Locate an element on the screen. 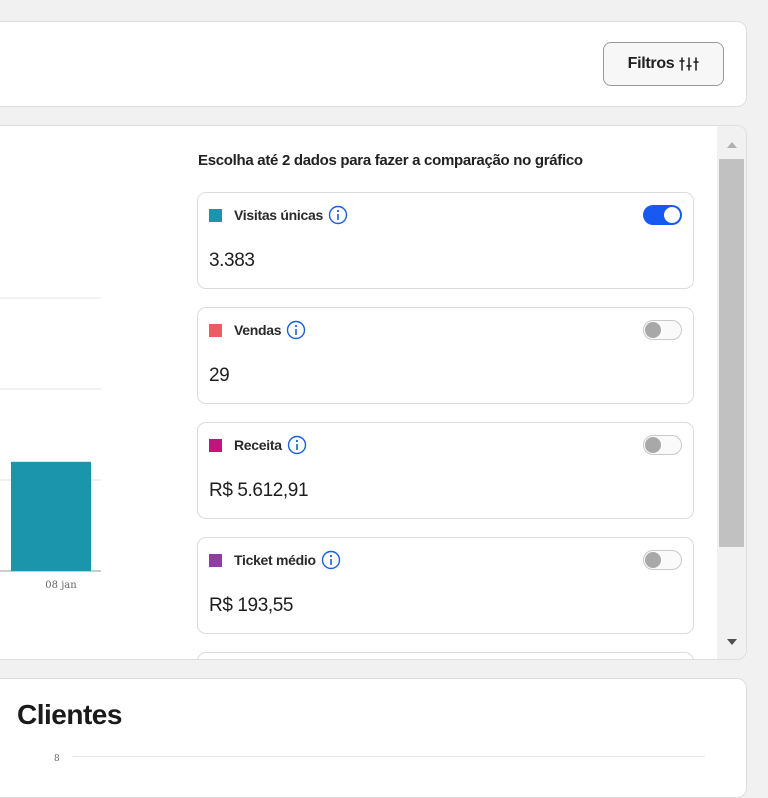 The height and width of the screenshot is (798, 768). metric-label: Ticket médio is located at coordinates (275, 560).